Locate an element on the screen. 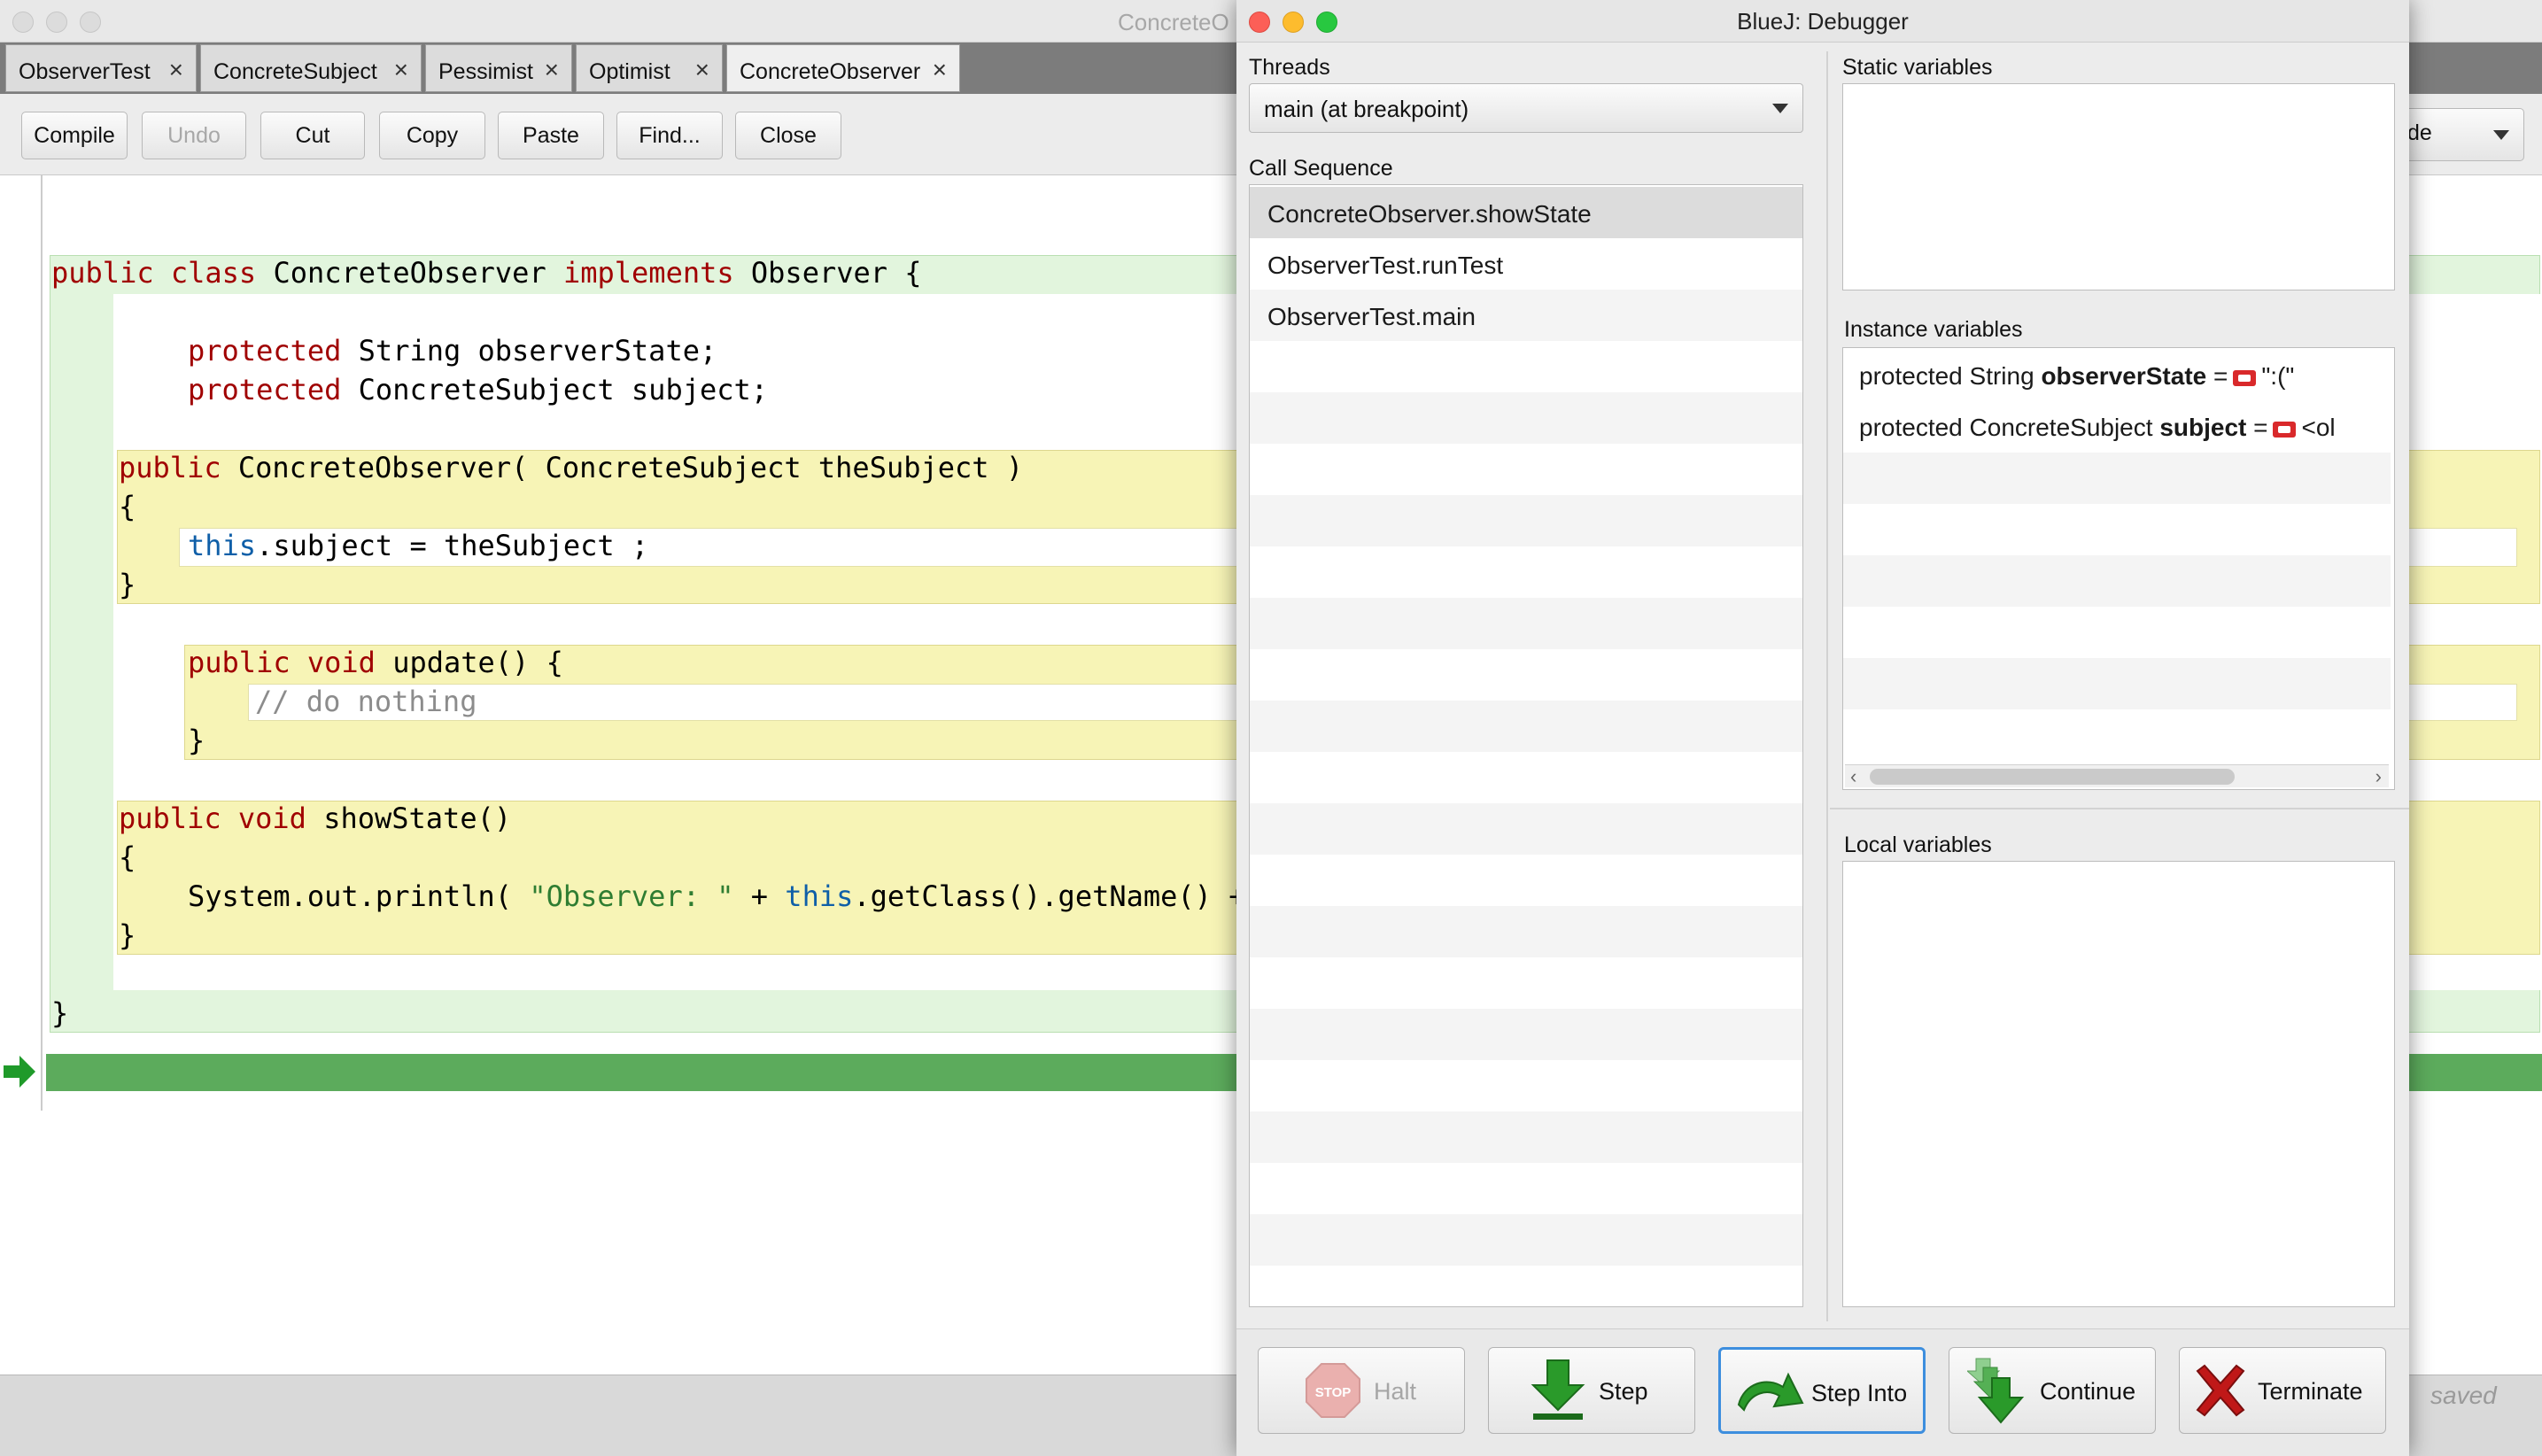 Image resolution: width=2542 pixels, height=1456 pixels. svg-text: STOP is located at coordinates (1333, 1392).